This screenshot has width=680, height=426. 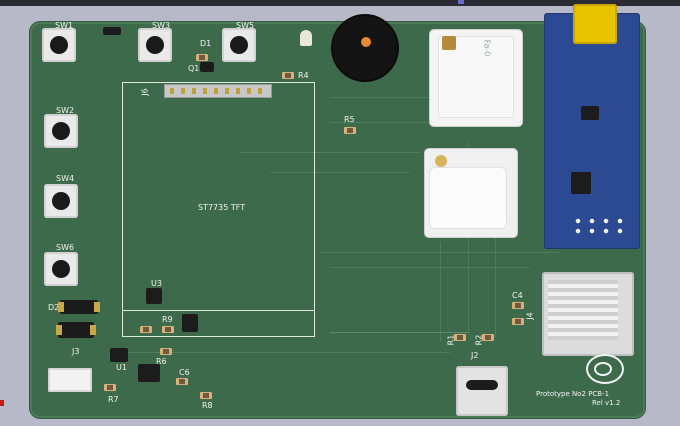 What do you see at coordinates (365, 48) in the screenshot?
I see `buzzer-icon` at bounding box center [365, 48].